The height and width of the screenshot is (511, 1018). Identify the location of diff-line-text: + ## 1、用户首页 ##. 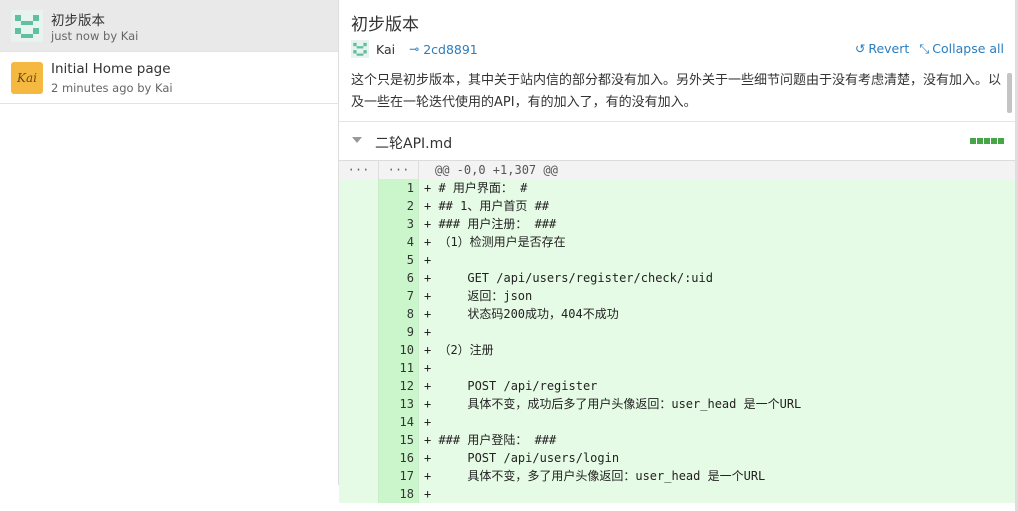
(718, 206).